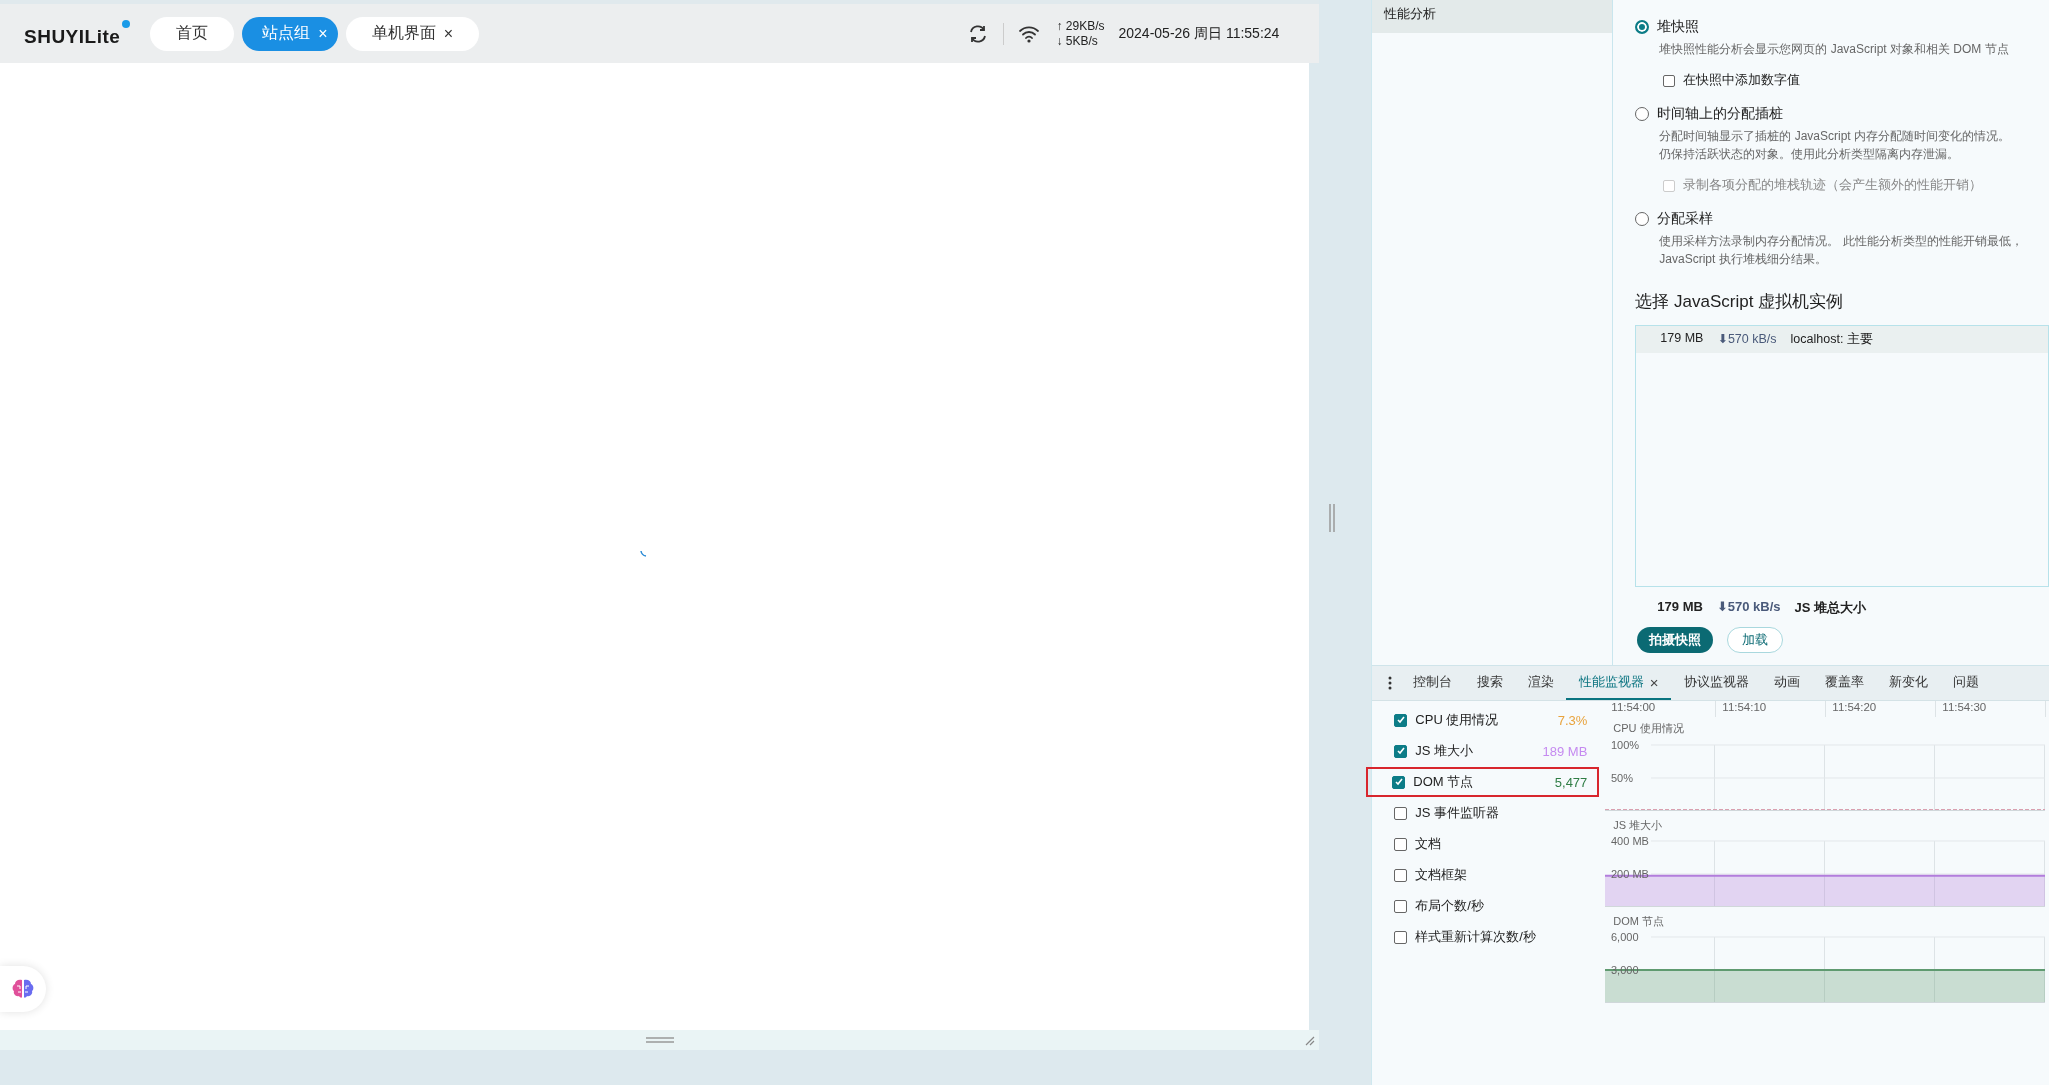  I want to click on drawer-tab: 搜索, so click(1490, 683).